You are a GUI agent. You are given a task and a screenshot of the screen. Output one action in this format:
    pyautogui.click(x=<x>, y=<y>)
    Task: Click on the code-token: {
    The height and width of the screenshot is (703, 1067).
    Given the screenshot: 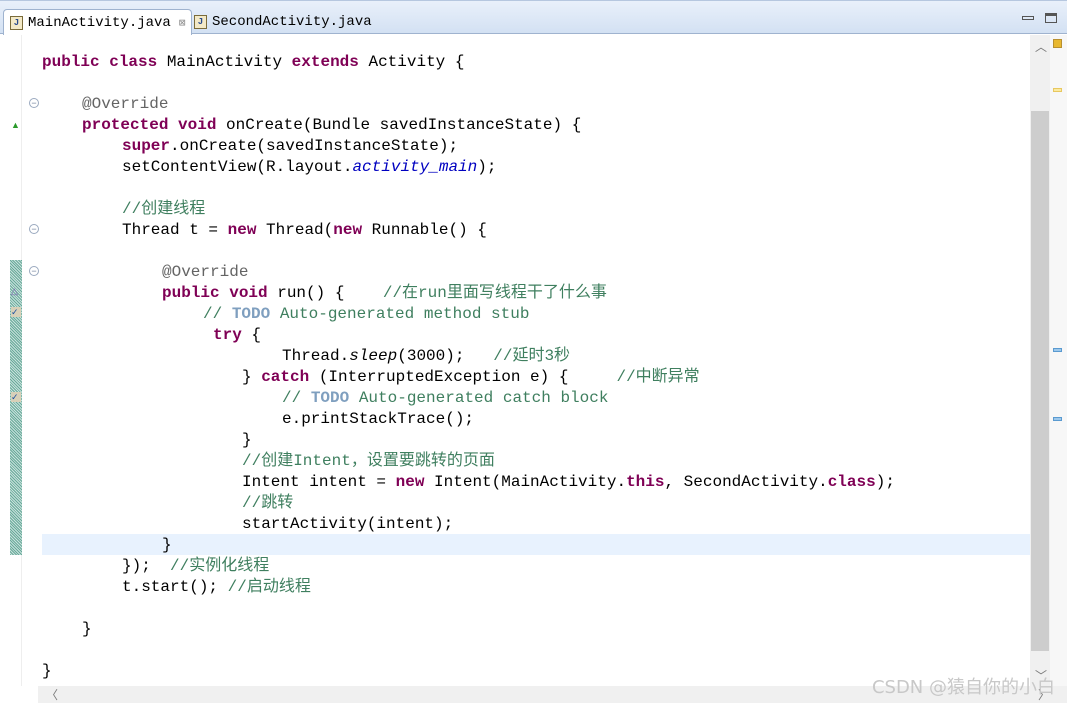 What is the action you would take?
    pyautogui.click(x=256, y=335)
    